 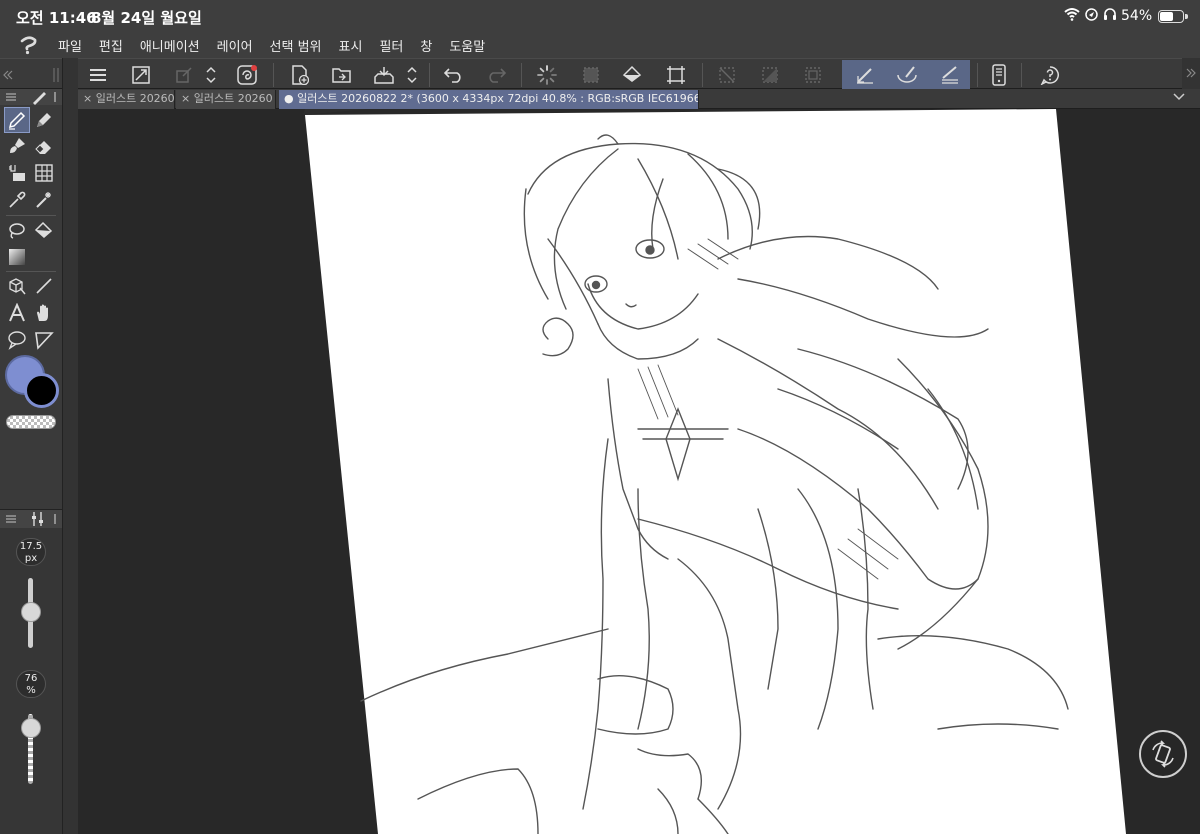 What do you see at coordinates (950, 75) in the screenshot?
I see `ruler-snap-icon` at bounding box center [950, 75].